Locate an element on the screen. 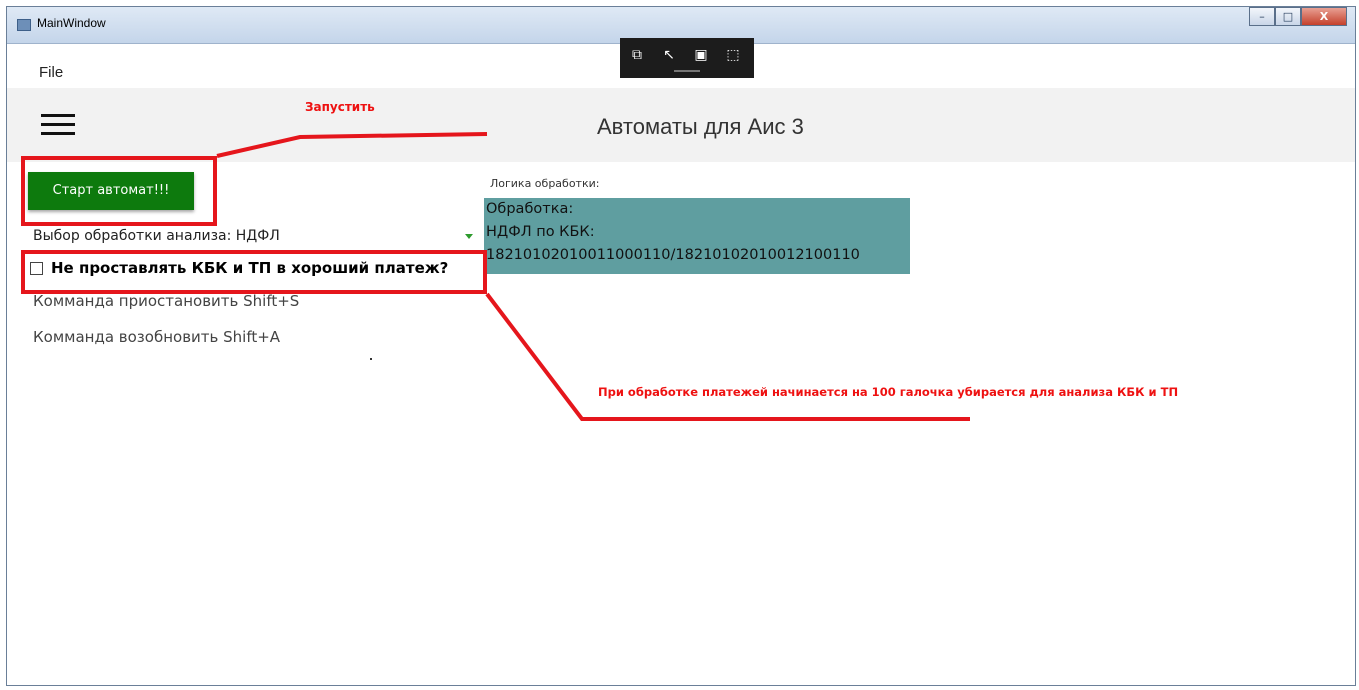  window-title: MainWindow is located at coordinates (71, 23).